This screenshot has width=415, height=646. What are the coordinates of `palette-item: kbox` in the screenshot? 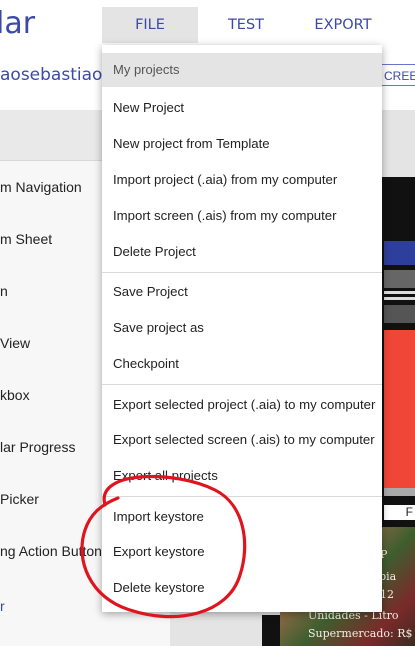 It's located at (15, 395).